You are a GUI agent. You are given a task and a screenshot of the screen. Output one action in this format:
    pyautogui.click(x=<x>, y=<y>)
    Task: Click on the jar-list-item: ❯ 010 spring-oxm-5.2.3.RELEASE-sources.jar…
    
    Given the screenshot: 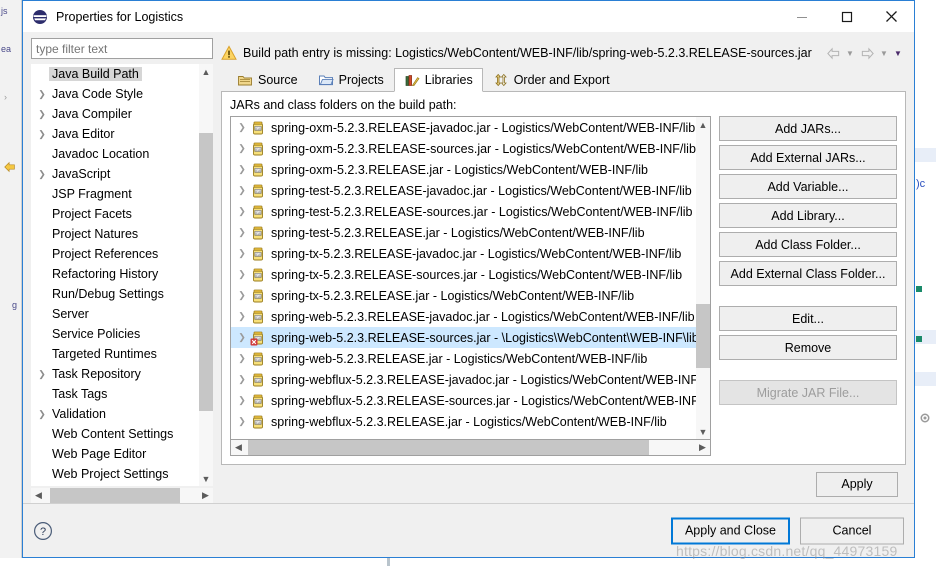 What is the action you would take?
    pyautogui.click(x=463, y=148)
    